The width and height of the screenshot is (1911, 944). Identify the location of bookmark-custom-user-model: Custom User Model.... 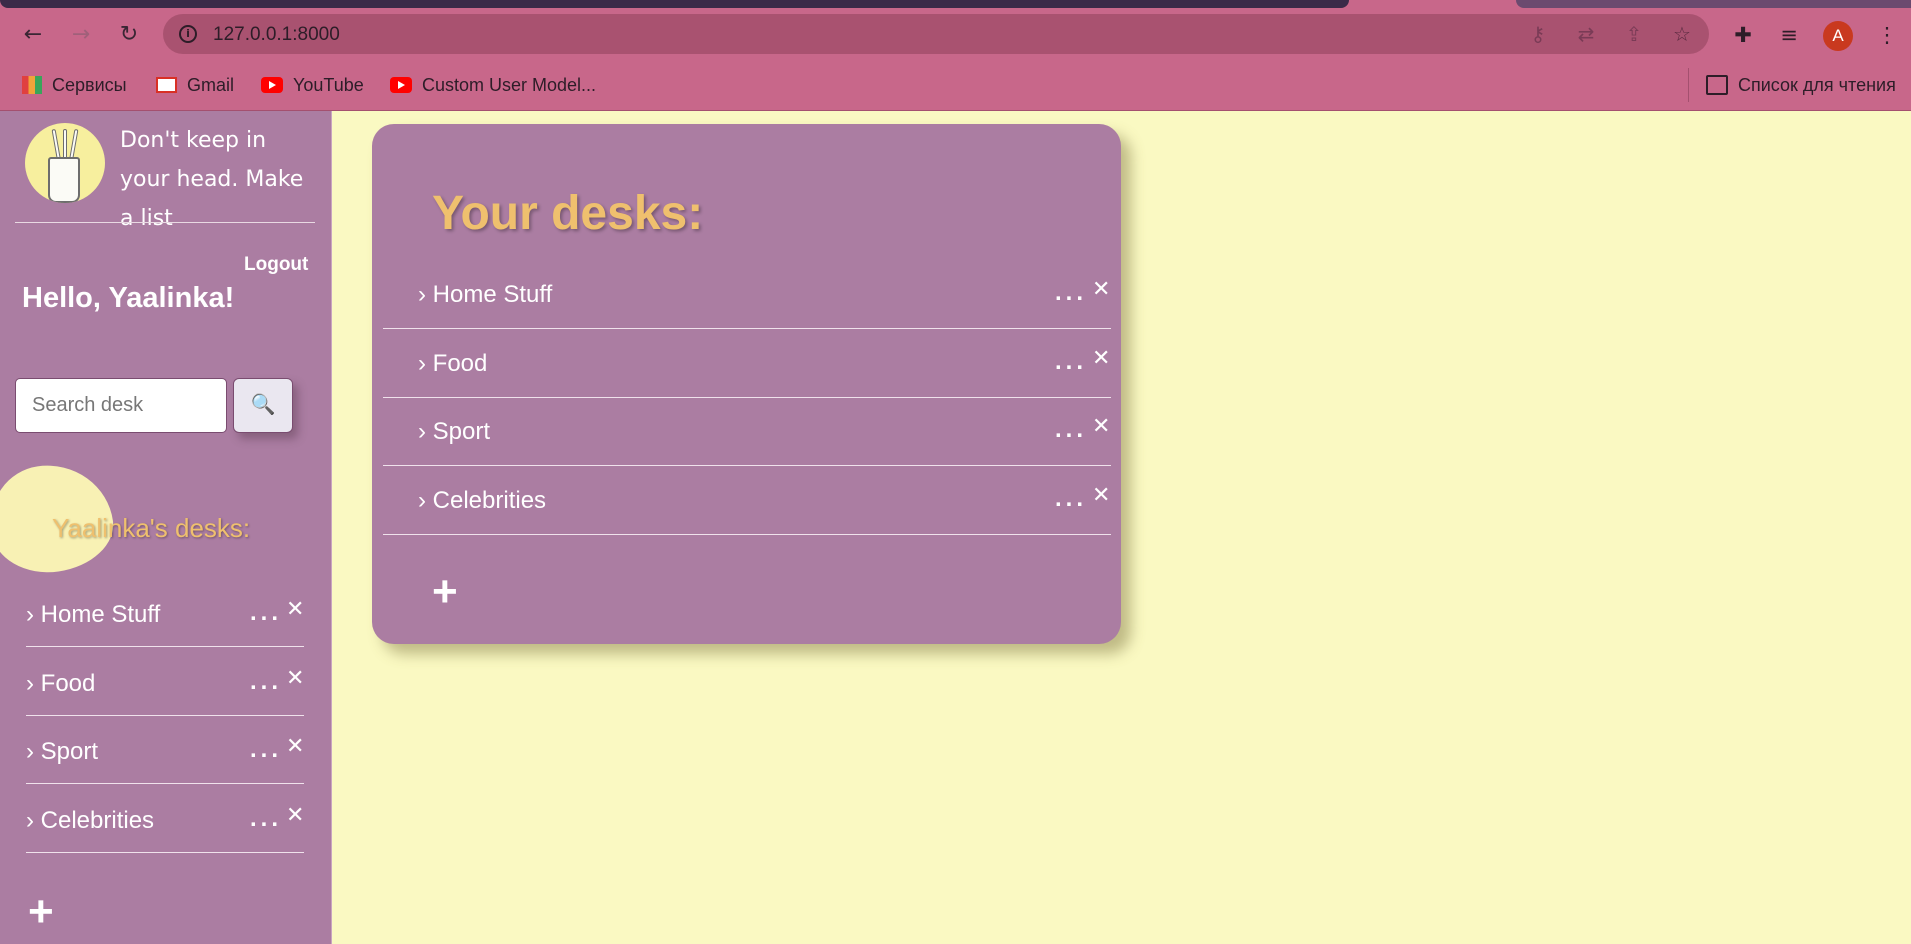
(493, 85).